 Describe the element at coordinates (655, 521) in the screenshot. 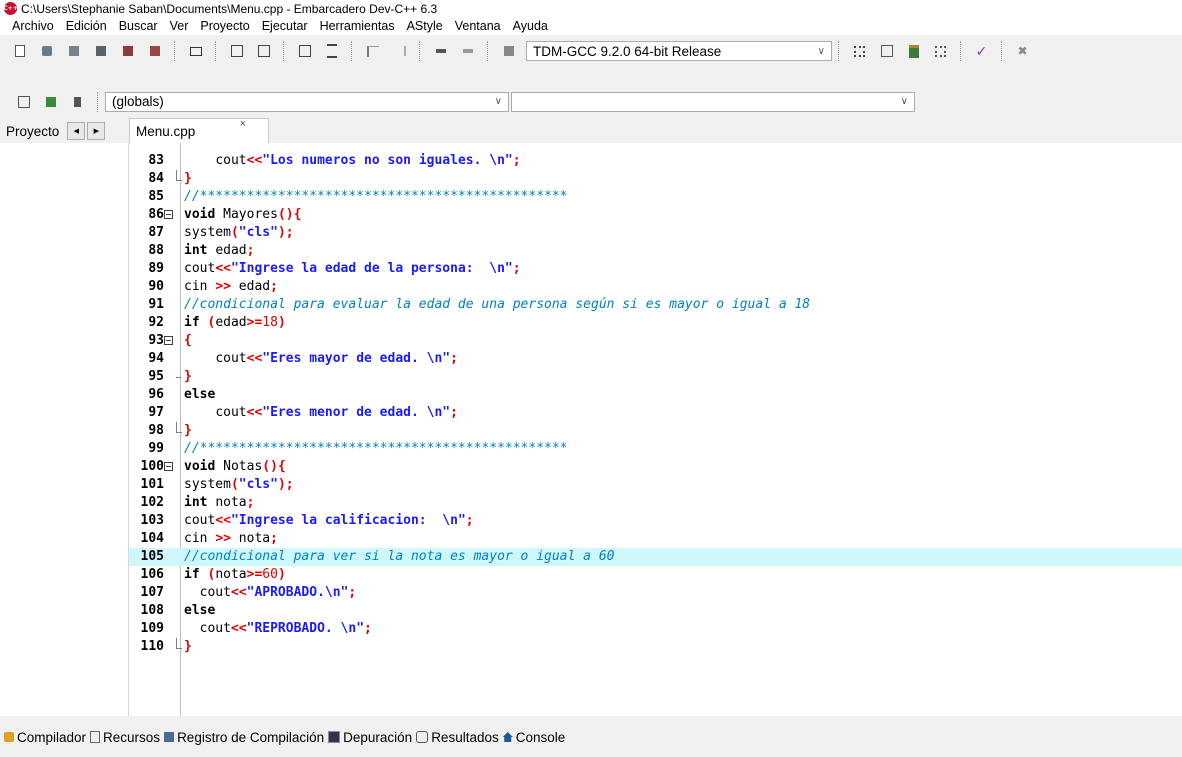

I see `code-line: 103 cout<<"Ingrese la calificacion: \n";` at that location.